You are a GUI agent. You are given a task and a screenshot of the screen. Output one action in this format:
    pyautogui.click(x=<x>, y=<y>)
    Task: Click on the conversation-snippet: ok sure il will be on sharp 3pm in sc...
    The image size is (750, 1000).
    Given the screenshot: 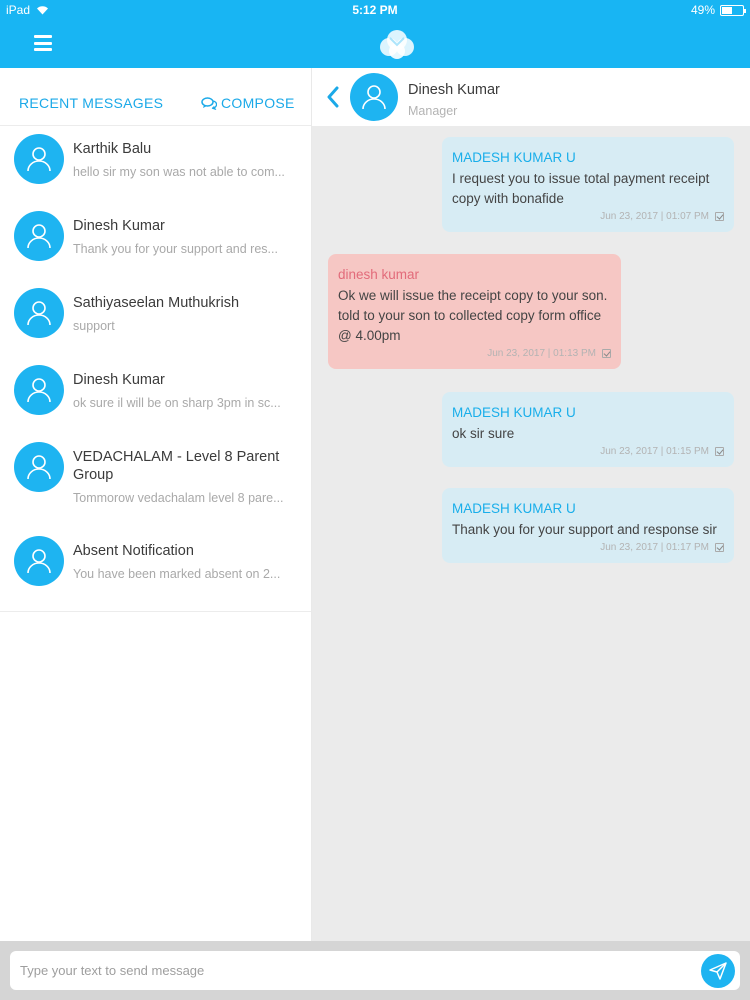 What is the action you would take?
    pyautogui.click(x=177, y=403)
    